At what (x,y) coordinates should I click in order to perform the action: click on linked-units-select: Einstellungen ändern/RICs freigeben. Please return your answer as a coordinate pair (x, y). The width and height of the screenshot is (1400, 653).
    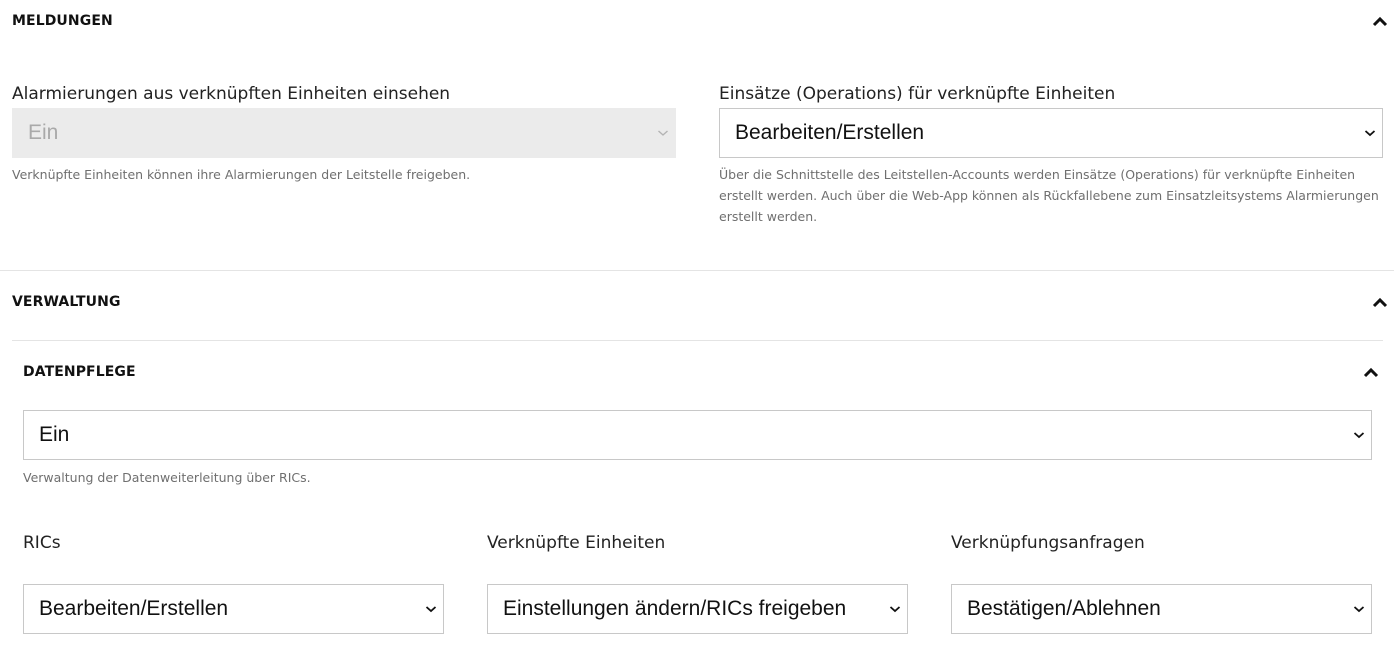
    Looking at the image, I should click on (697, 609).